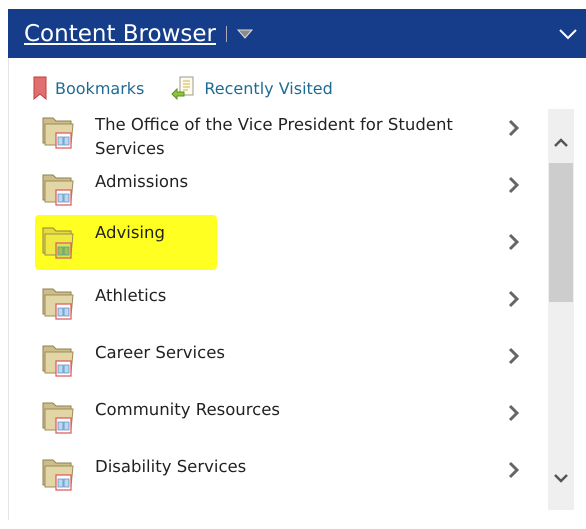  I want to click on collapse-chevron-icon, so click(568, 34).